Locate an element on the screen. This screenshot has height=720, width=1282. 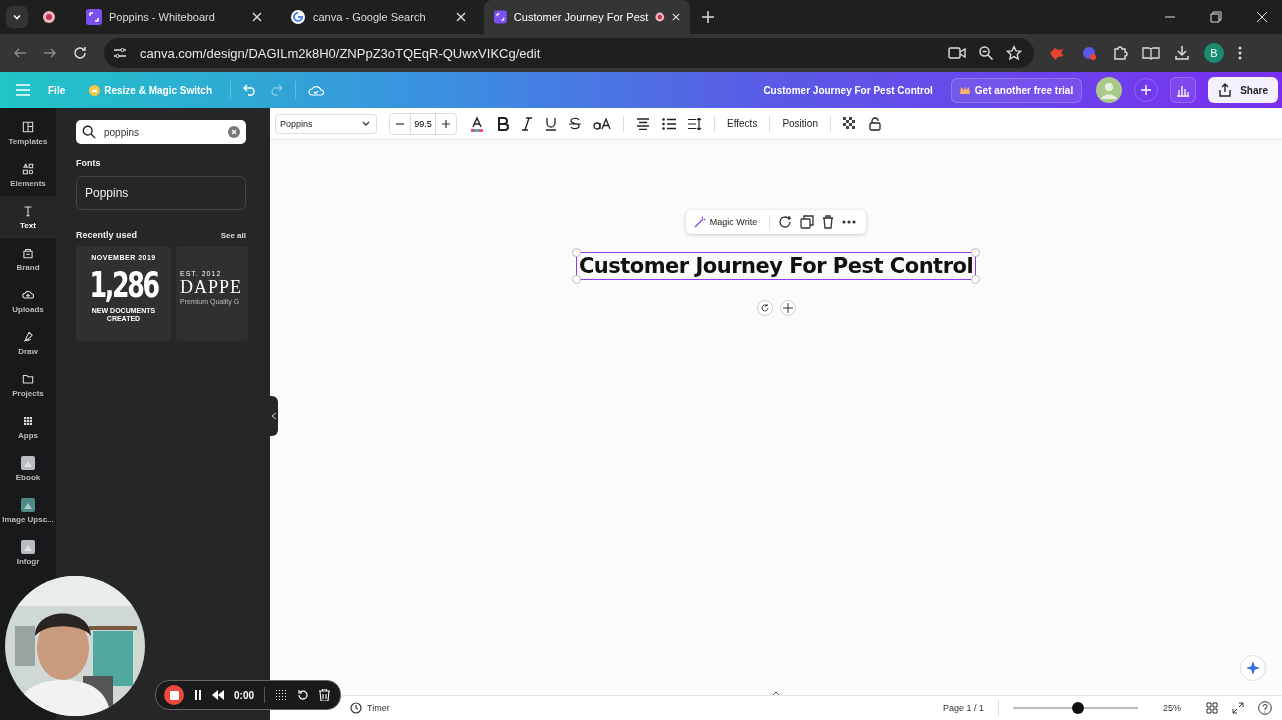
tab-title: Poppins - Whiteboard is located at coordinates (162, 17).